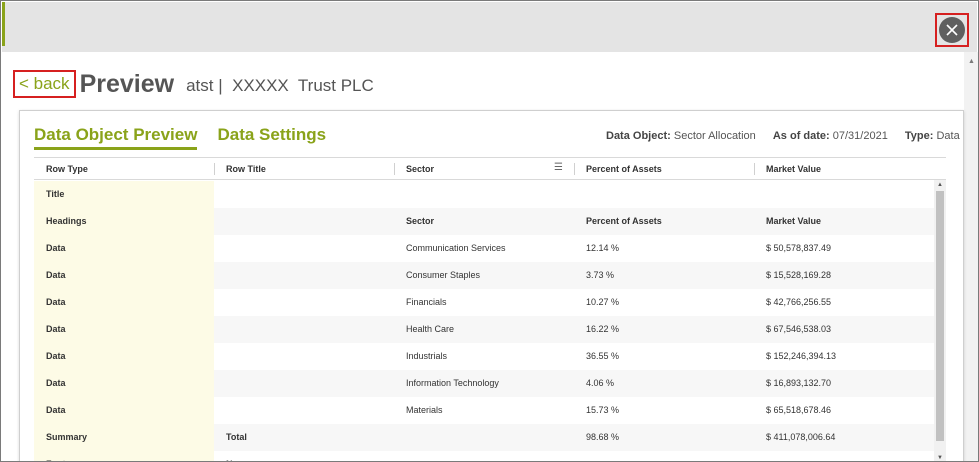 The width and height of the screenshot is (979, 462). Describe the element at coordinates (61, 169) in the screenshot. I see `column-header-row-type: Row Type` at that location.